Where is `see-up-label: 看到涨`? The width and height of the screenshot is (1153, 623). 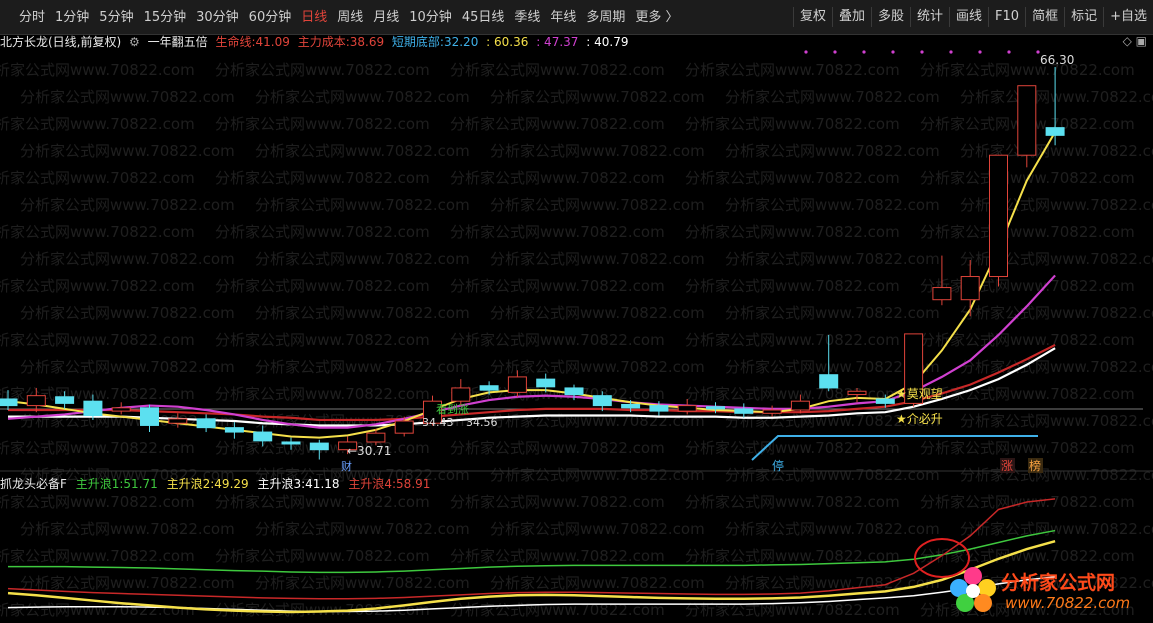
see-up-label: 看到涨 is located at coordinates (452, 409).